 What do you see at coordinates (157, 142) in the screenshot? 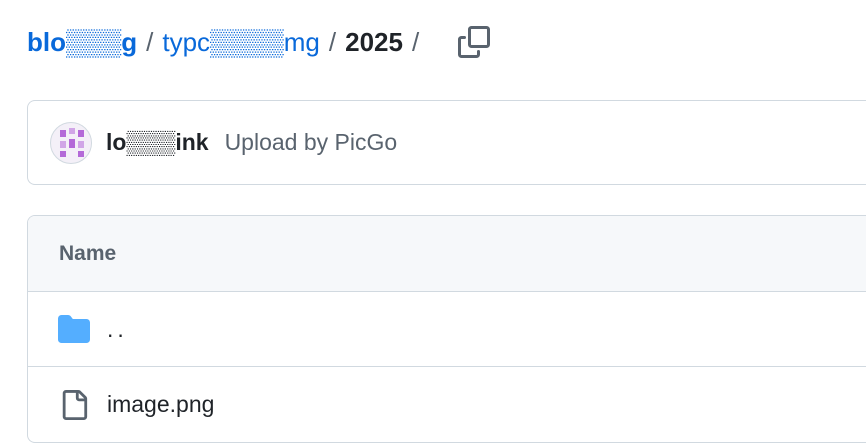
I see `commit-author: lo▒▒▒ink` at bounding box center [157, 142].